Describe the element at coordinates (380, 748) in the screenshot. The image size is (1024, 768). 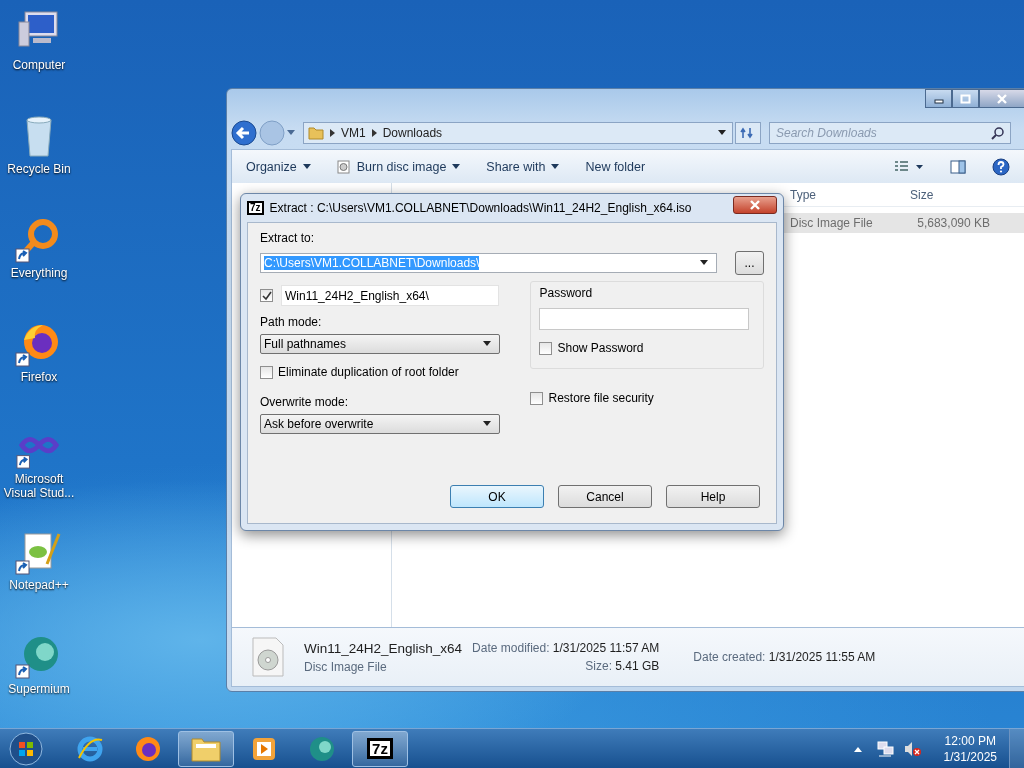
I see `taskbar-button: 7z` at that location.